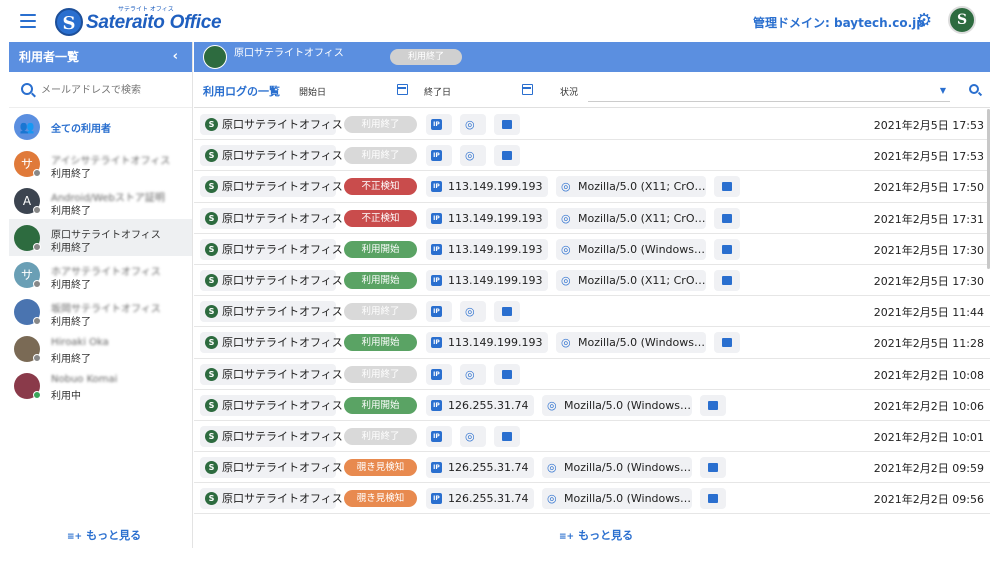  What do you see at coordinates (962, 20) in the screenshot?
I see `account-avatar` at bounding box center [962, 20].